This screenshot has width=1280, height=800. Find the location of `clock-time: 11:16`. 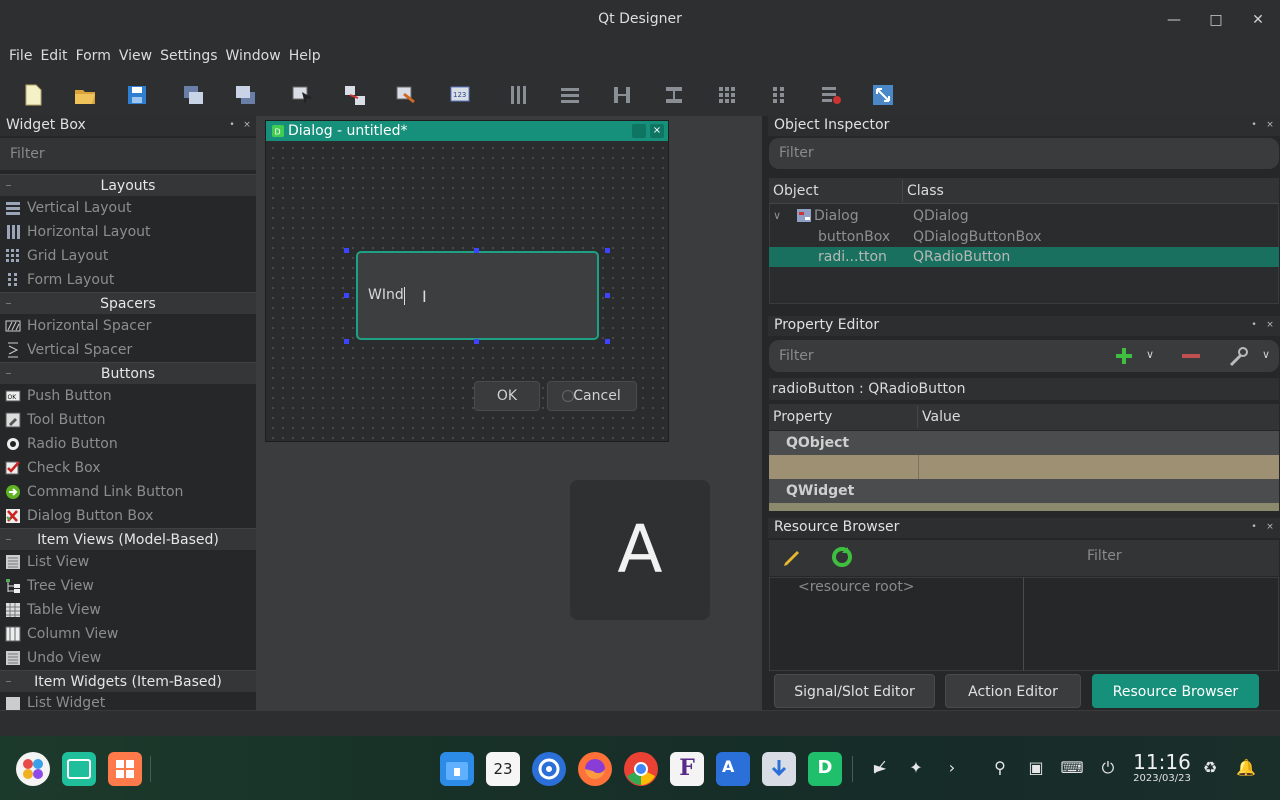

clock-time: 11:16 is located at coordinates (1162, 762).